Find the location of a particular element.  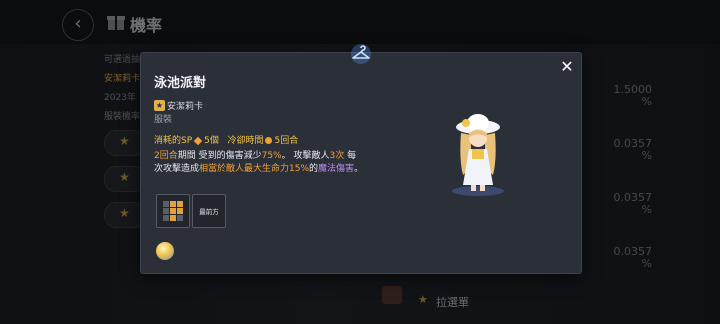

desc-text: 。 is located at coordinates (359, 169).